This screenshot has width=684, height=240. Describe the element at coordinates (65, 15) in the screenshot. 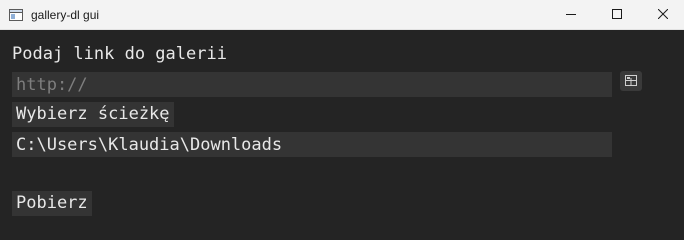

I see `window-title: gallery-dl gui` at that location.